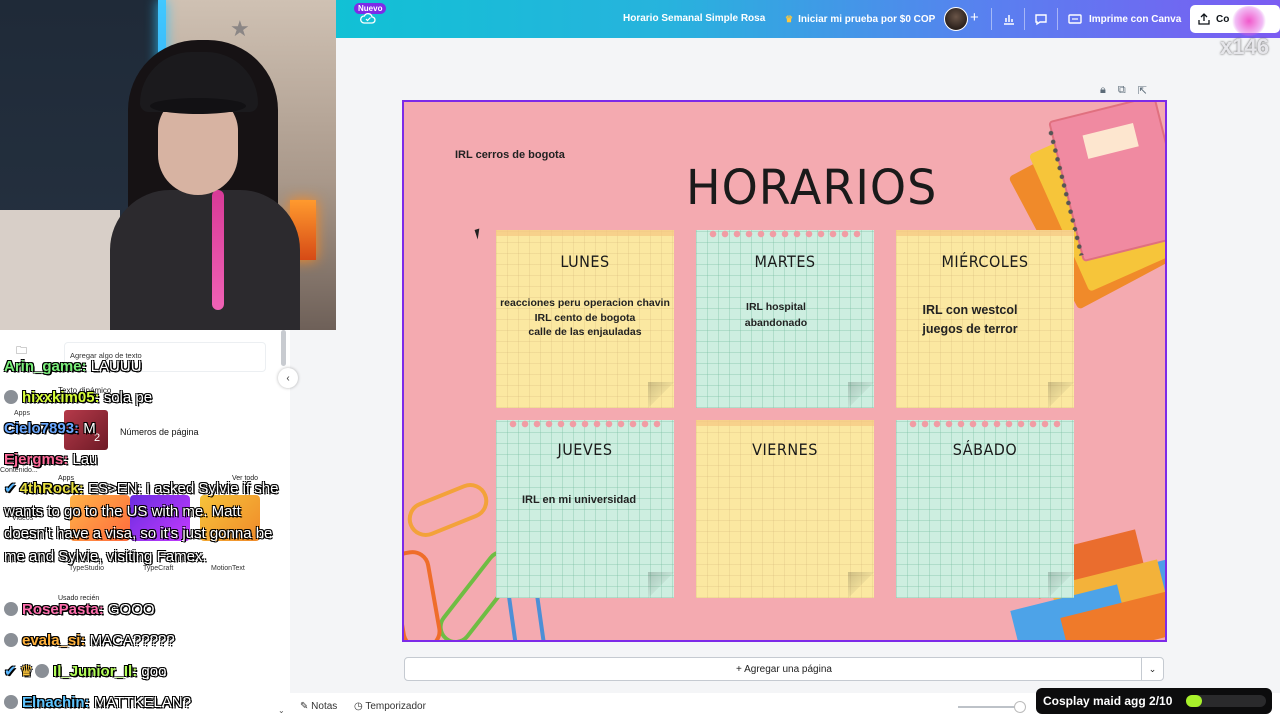  Describe the element at coordinates (1041, 19) in the screenshot. I see `comment-icon` at that location.